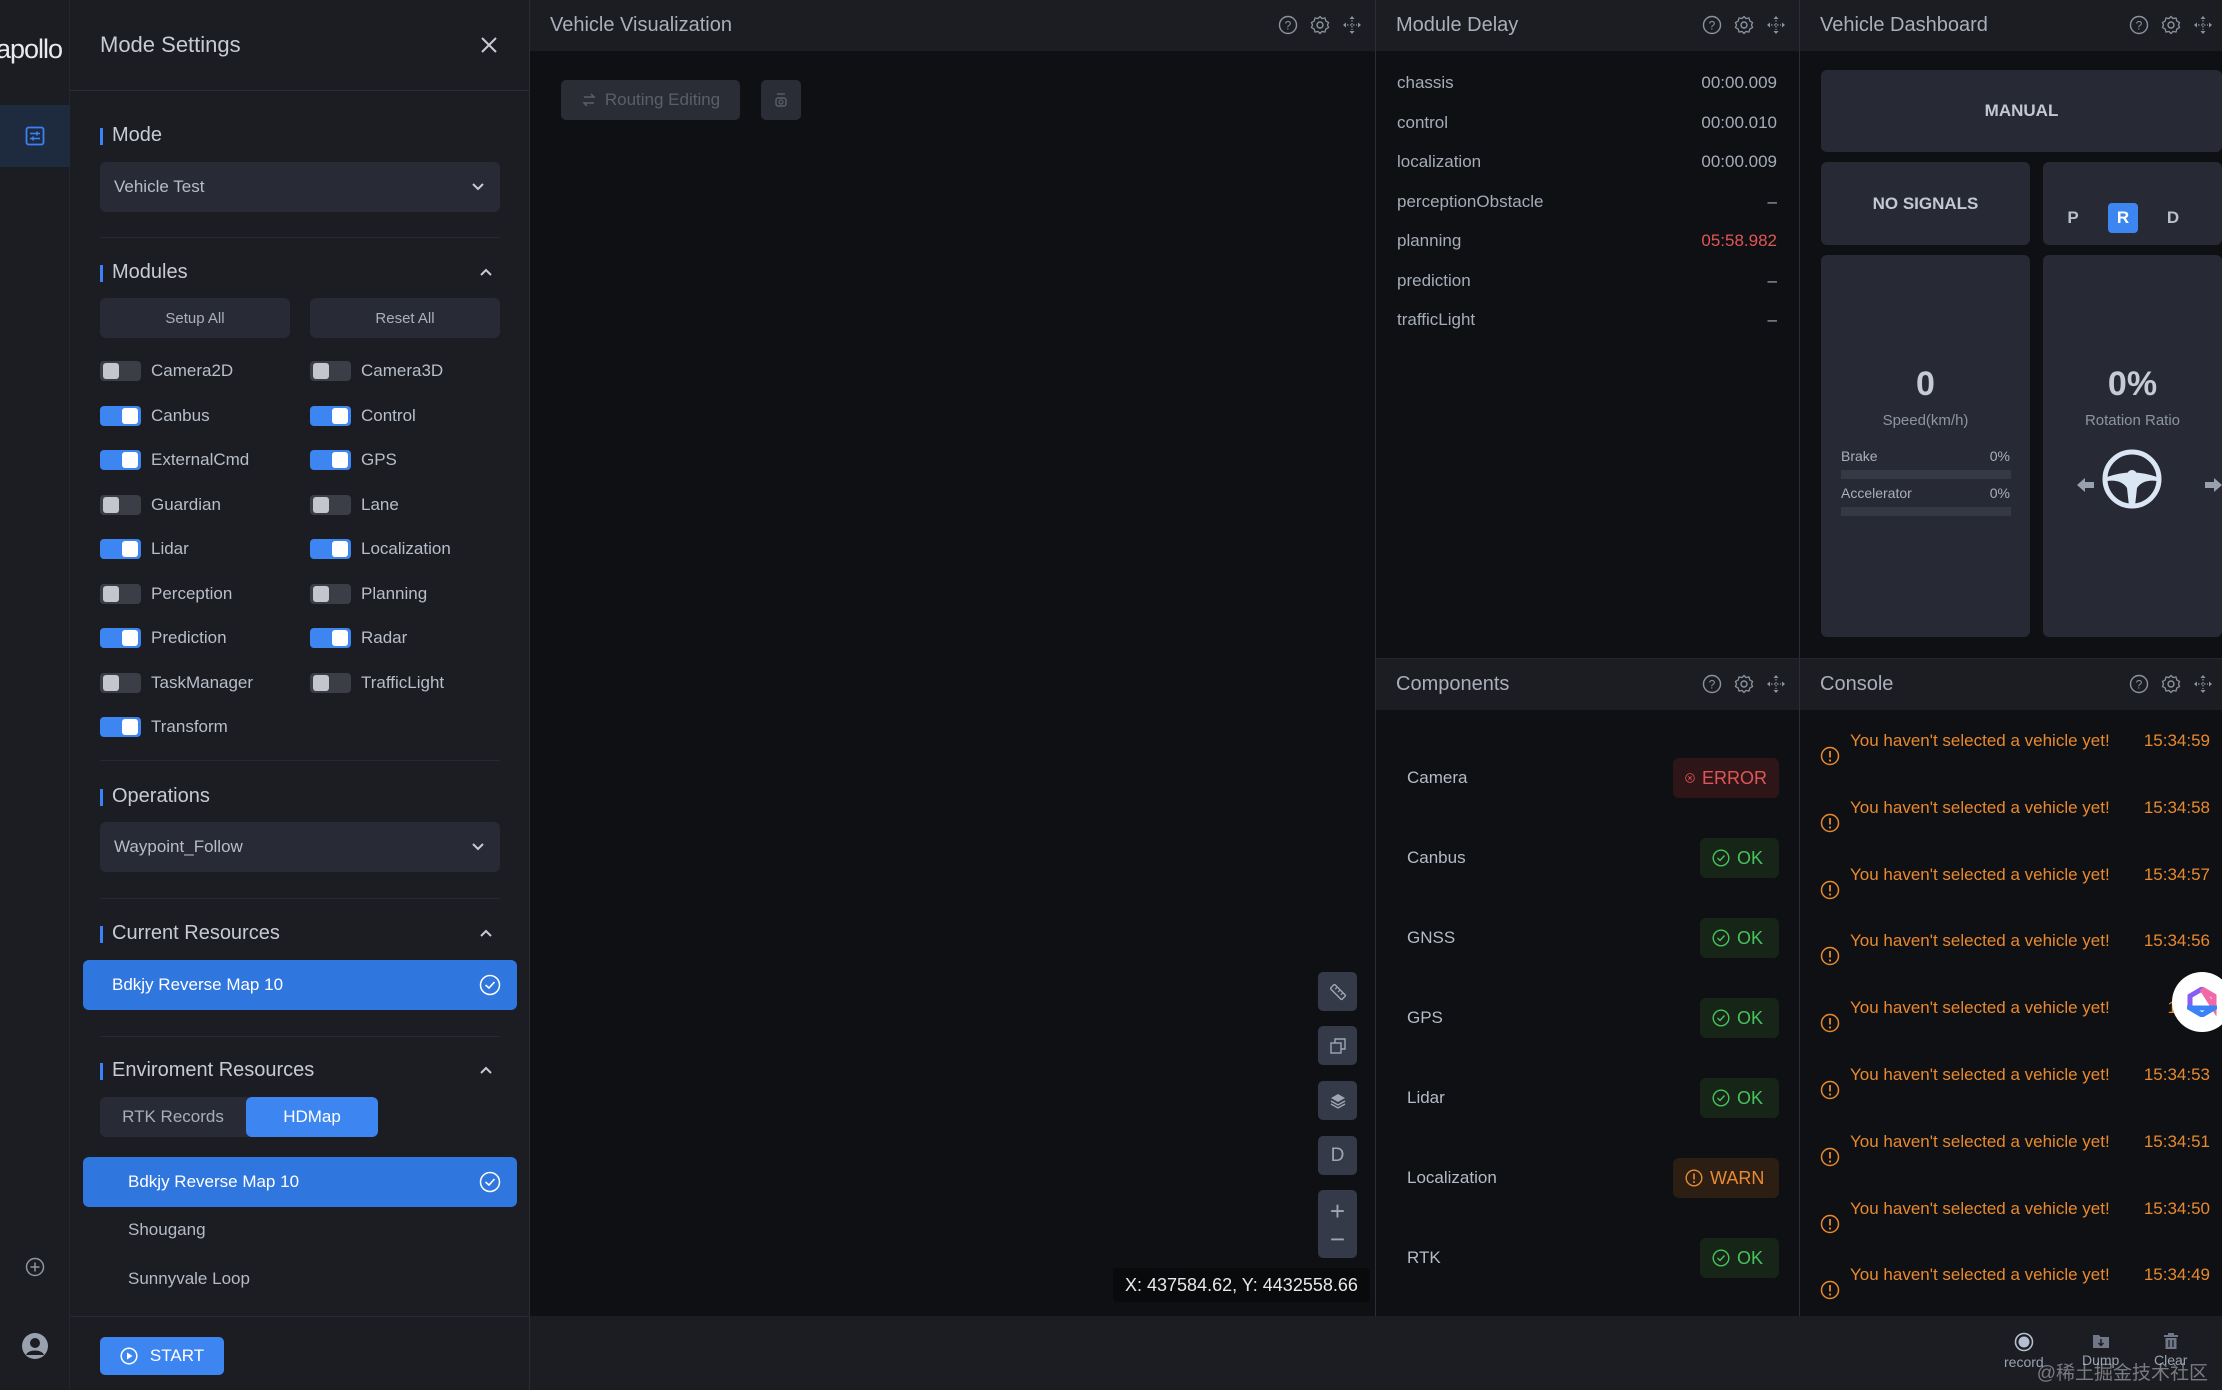 The height and width of the screenshot is (1390, 2222). Describe the element at coordinates (162, 1356) in the screenshot. I see `start-button: START` at that location.